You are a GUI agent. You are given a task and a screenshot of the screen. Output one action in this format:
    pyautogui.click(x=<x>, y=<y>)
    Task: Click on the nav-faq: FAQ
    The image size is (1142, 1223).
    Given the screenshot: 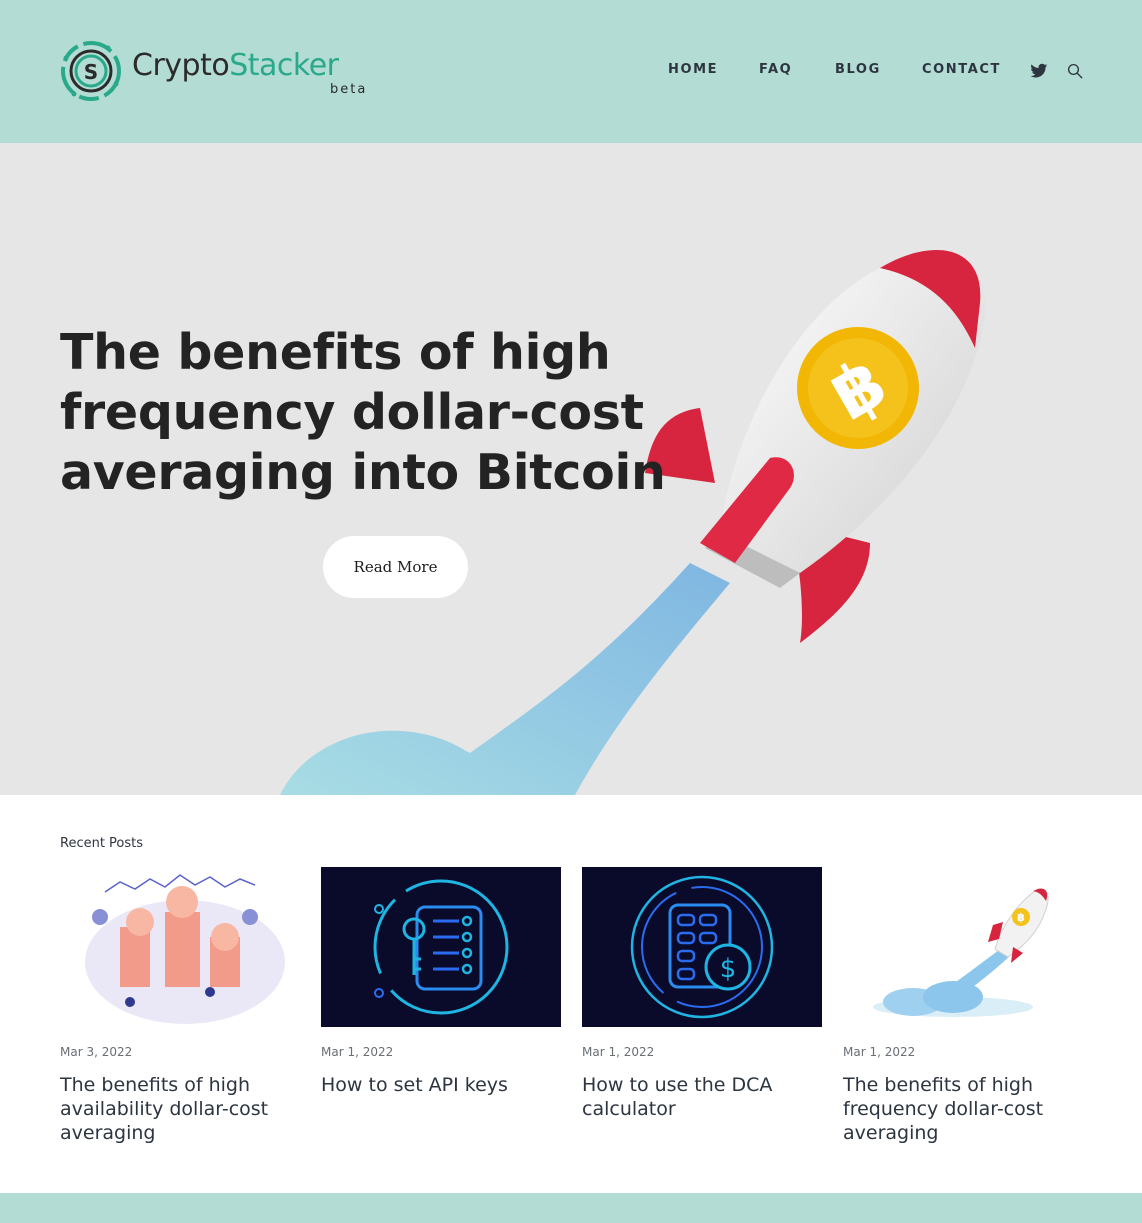 What is the action you would take?
    pyautogui.click(x=775, y=69)
    